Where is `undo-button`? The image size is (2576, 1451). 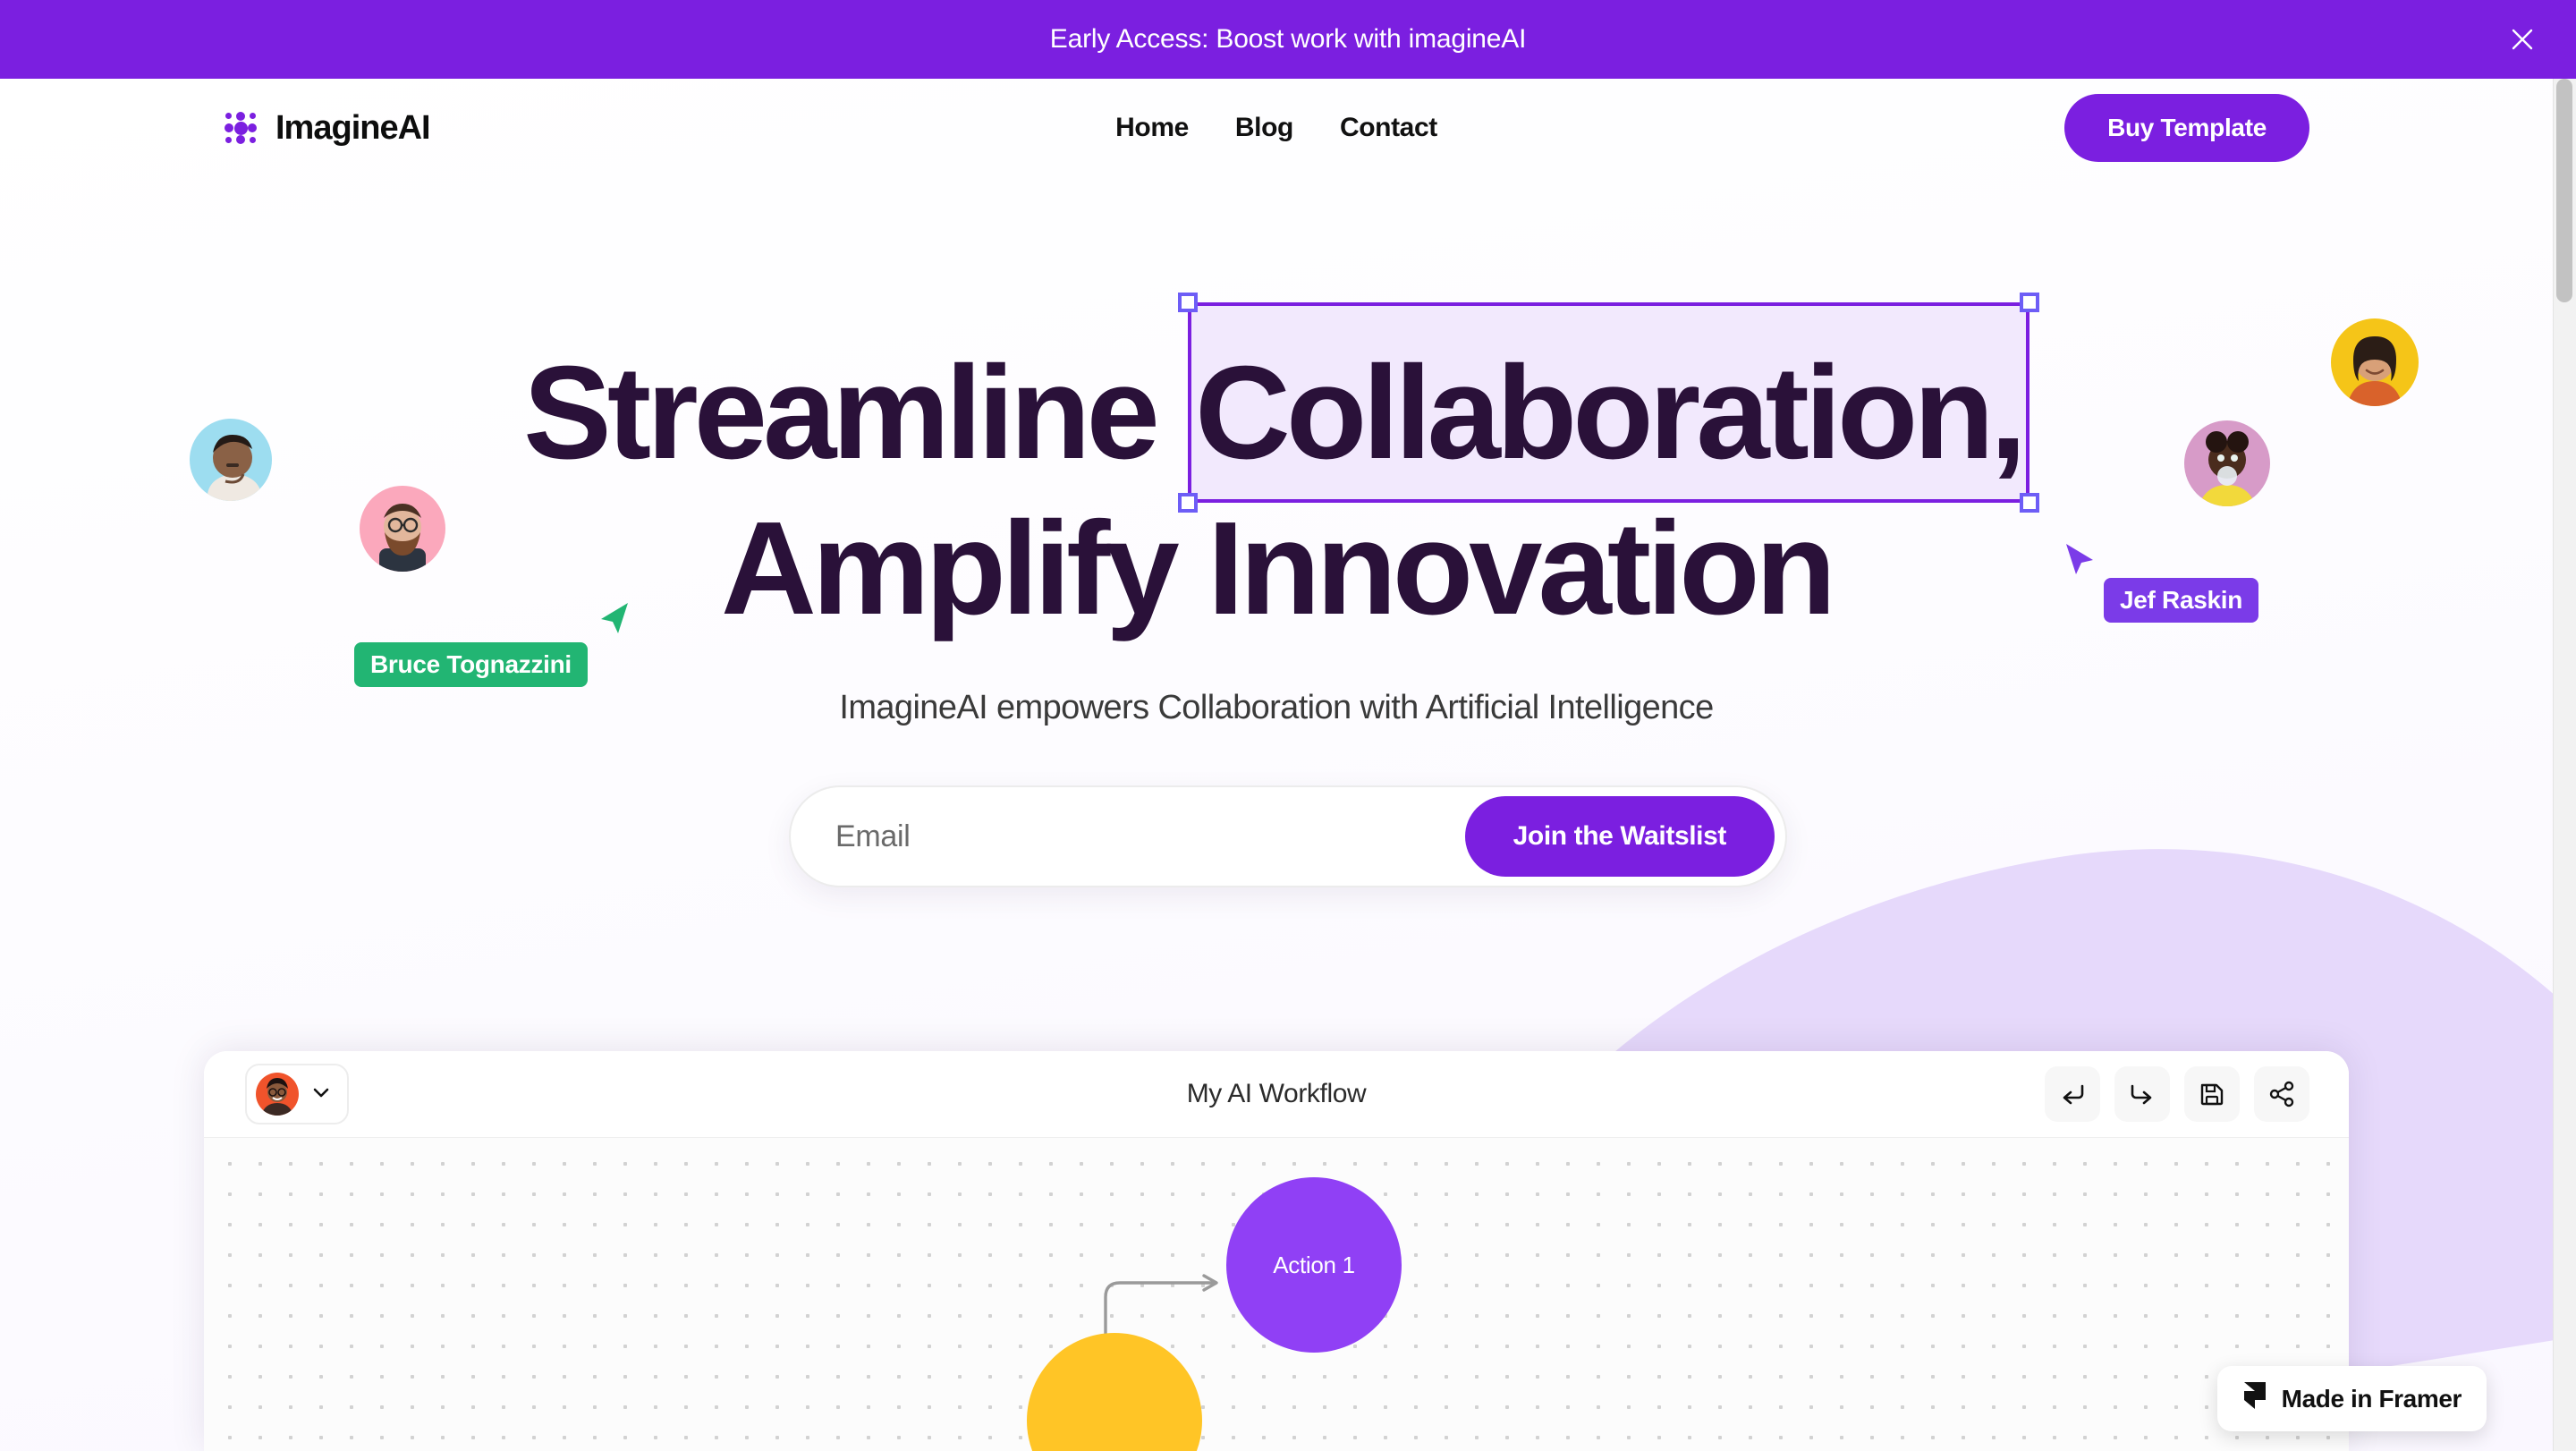 undo-button is located at coordinates (2072, 1094).